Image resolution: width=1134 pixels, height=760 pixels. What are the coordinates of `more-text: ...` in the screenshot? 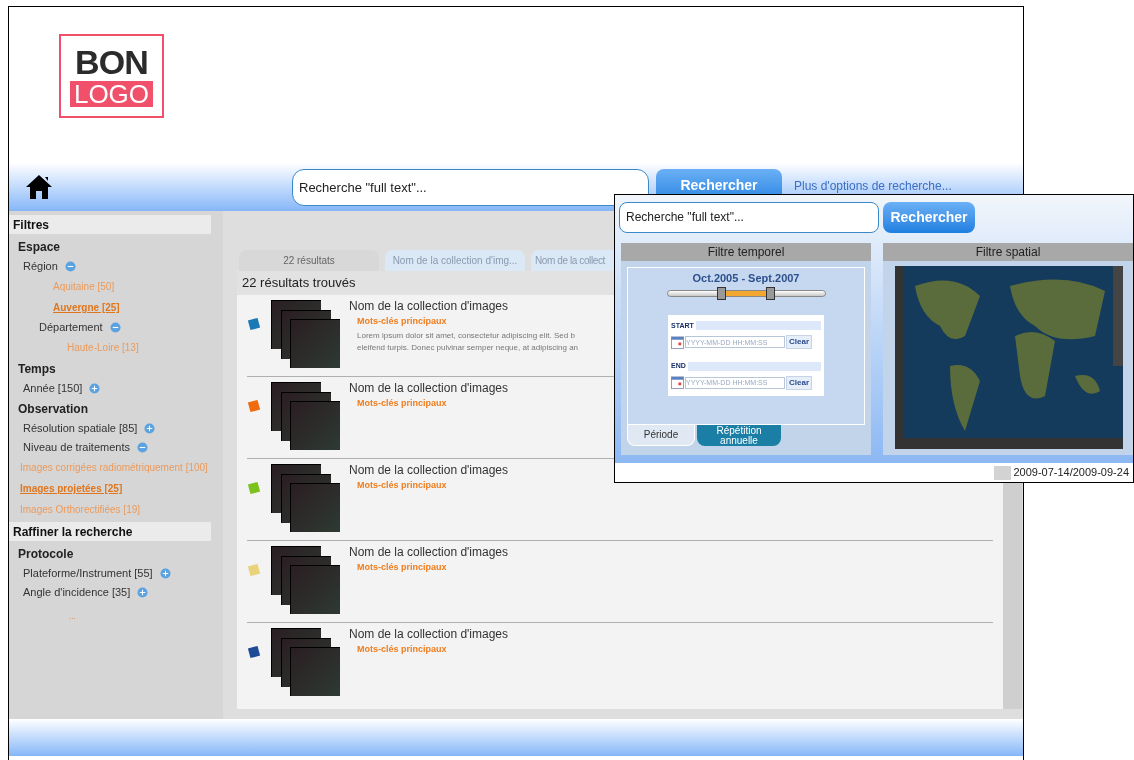 It's located at (72, 616).